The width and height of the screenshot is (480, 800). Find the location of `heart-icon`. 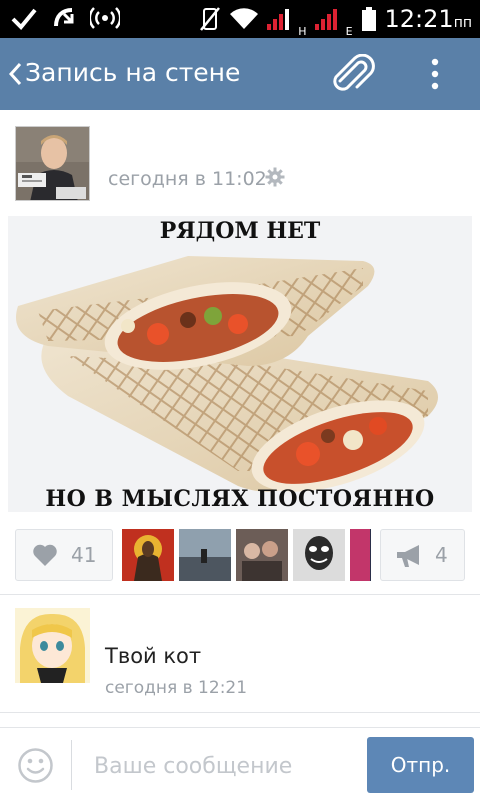

heart-icon is located at coordinates (45, 555).